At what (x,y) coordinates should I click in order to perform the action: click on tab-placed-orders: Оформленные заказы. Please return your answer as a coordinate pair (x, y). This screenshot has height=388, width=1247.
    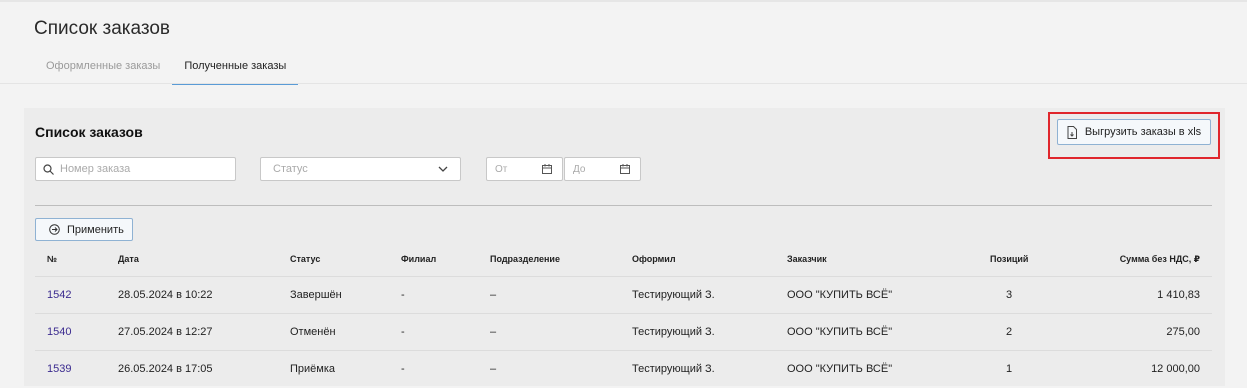
    Looking at the image, I should click on (103, 68).